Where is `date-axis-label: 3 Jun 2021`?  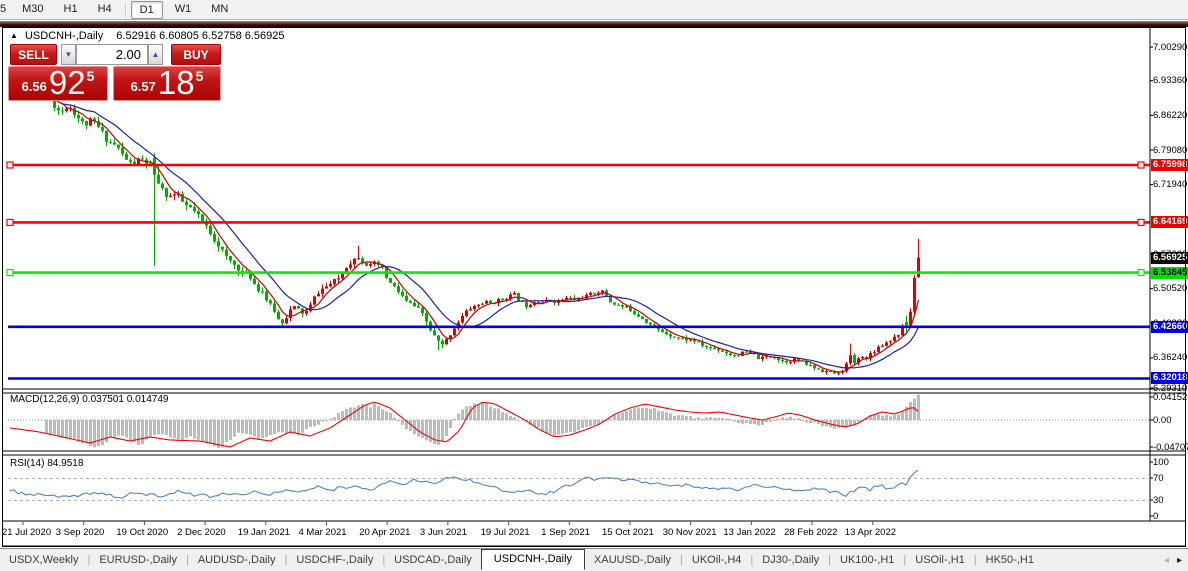
date-axis-label: 3 Jun 2021 is located at coordinates (443, 532).